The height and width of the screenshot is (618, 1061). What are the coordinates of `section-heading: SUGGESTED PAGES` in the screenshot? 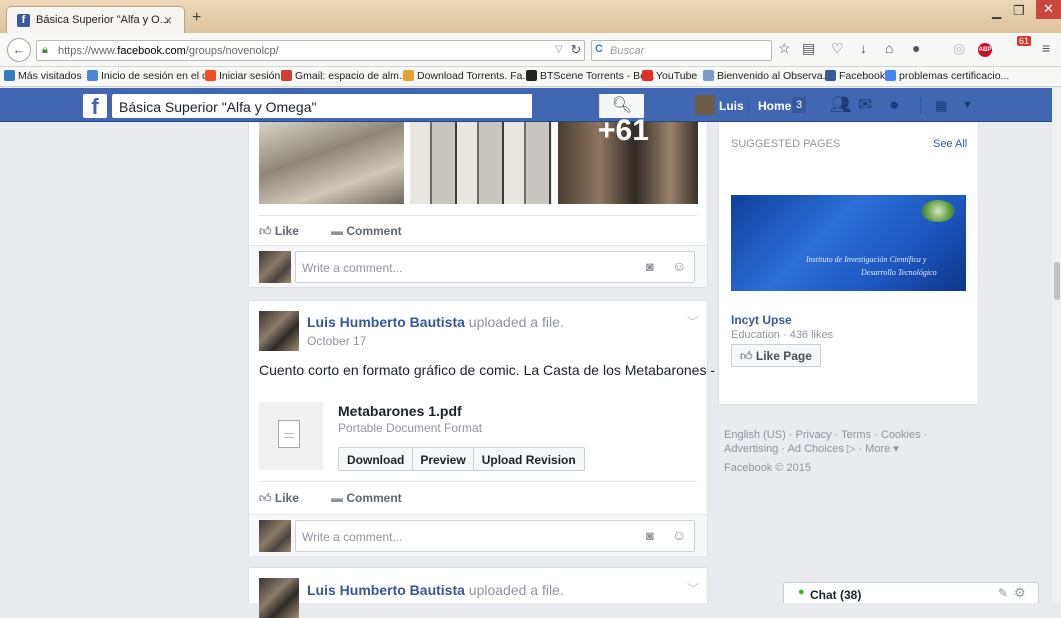 It's located at (786, 144).